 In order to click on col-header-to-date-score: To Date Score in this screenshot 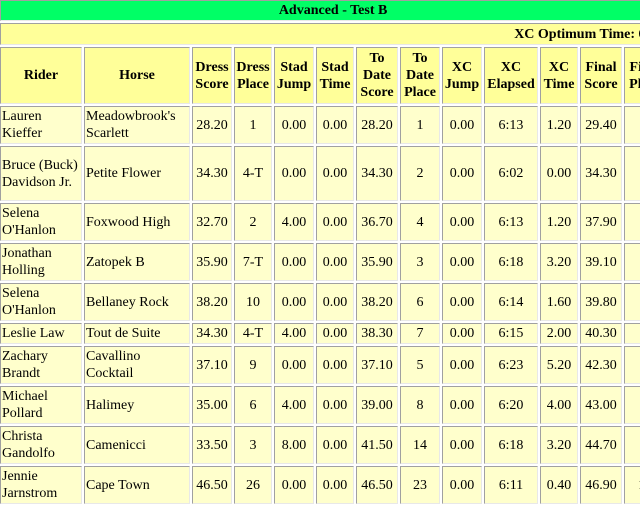, I will do `click(377, 75)`.